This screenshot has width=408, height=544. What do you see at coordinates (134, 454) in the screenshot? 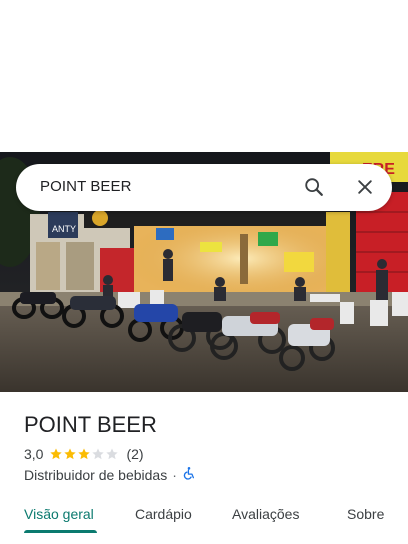
I see `review-count: (2)` at bounding box center [134, 454].